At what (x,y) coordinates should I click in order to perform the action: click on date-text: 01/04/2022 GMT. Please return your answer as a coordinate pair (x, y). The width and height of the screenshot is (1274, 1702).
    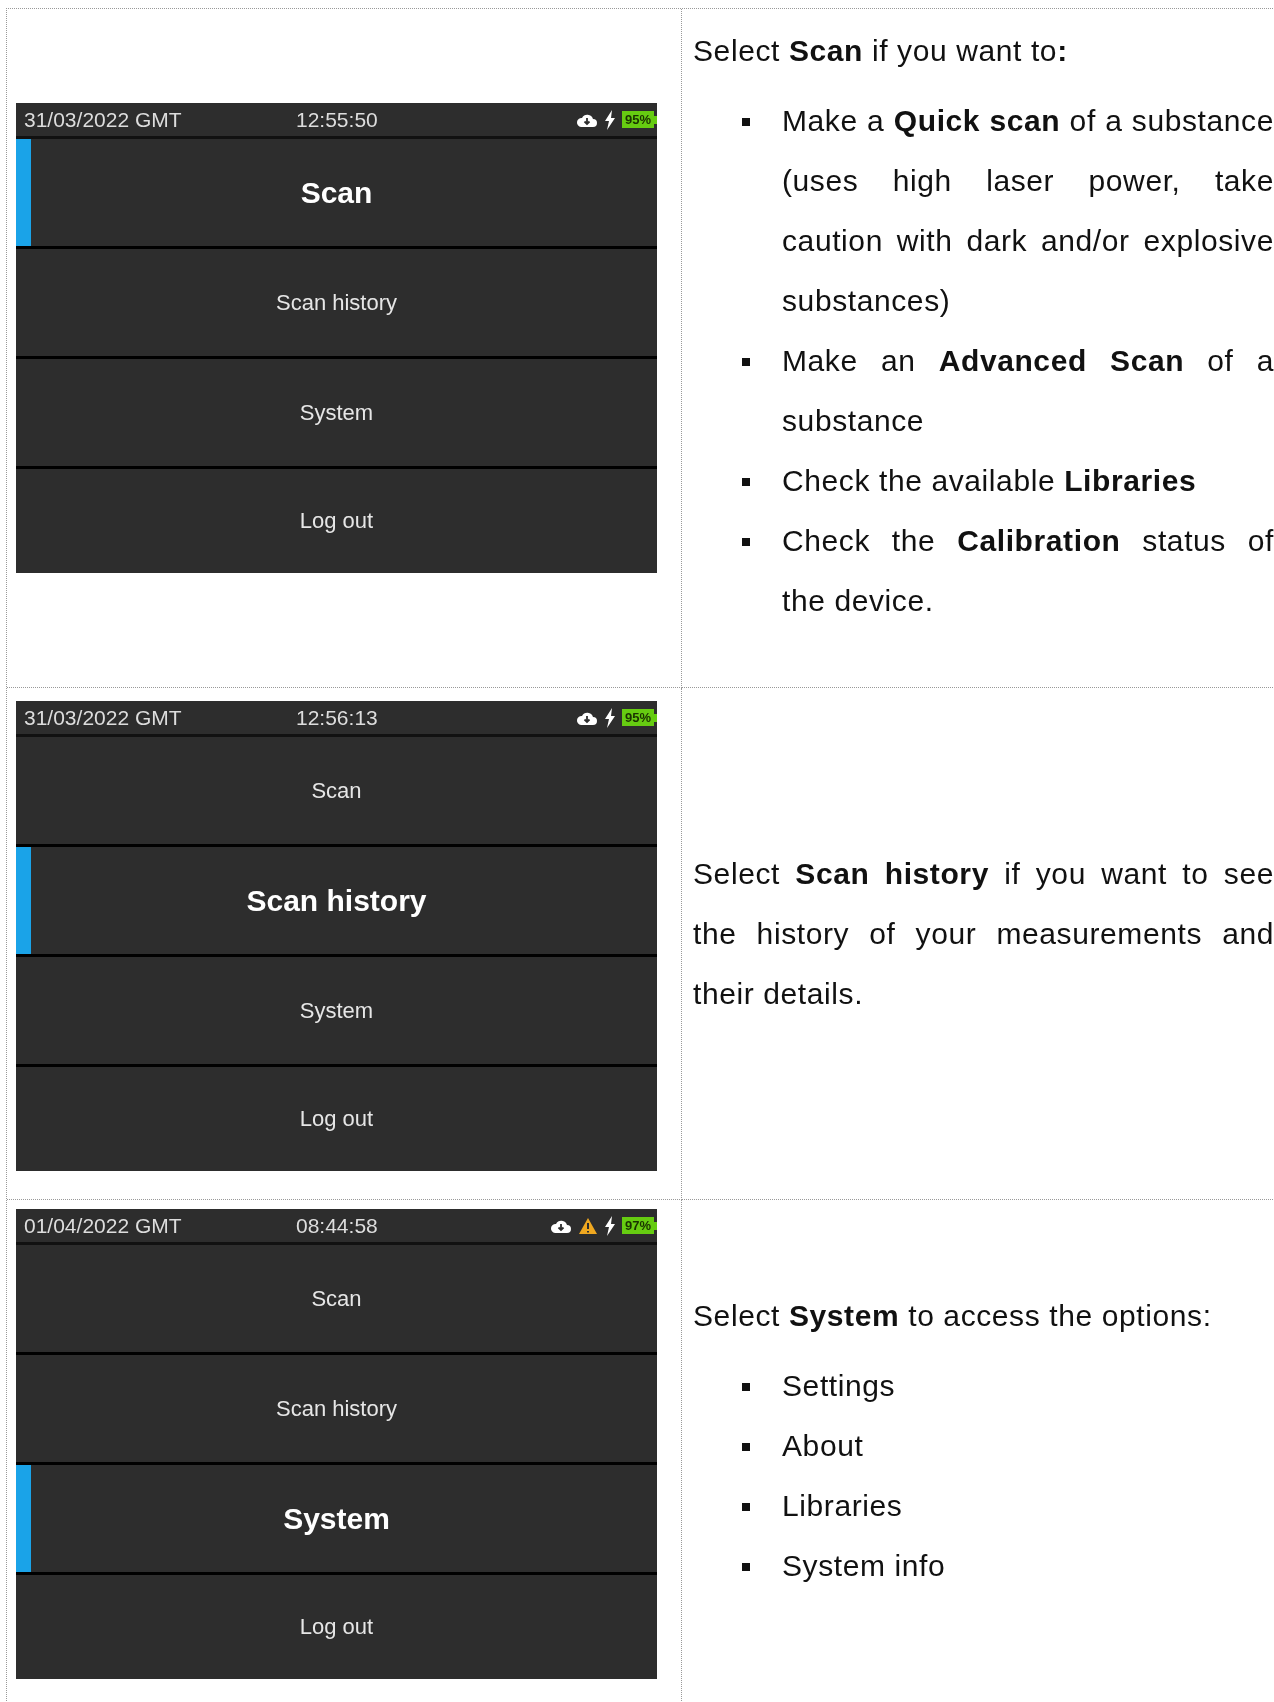
    Looking at the image, I should click on (103, 1225).